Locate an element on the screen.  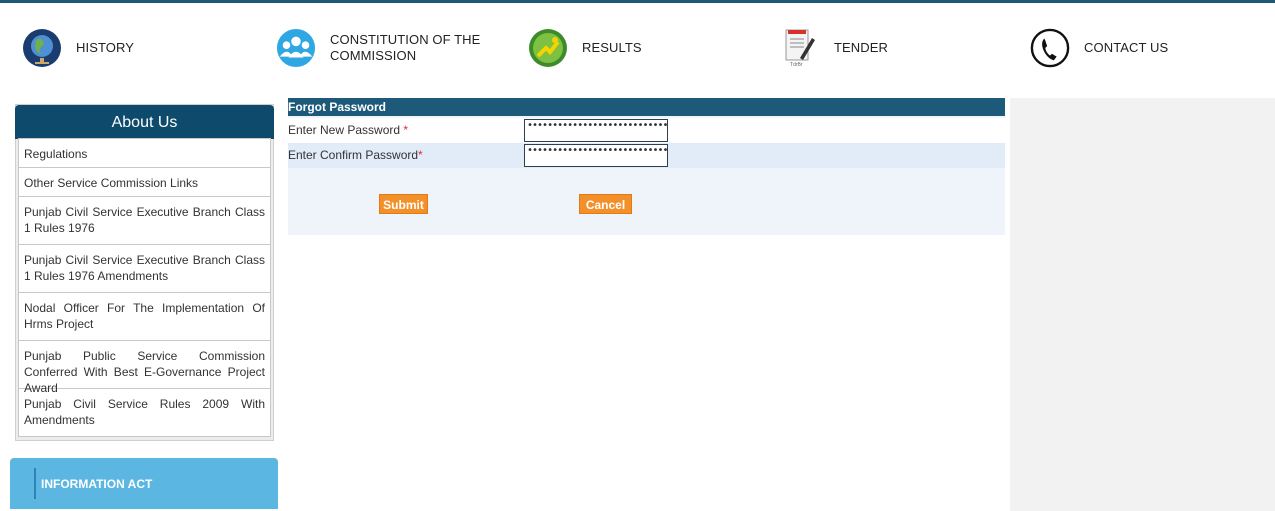
confirm-password-label: Enter Confirm Password* is located at coordinates (355, 155).